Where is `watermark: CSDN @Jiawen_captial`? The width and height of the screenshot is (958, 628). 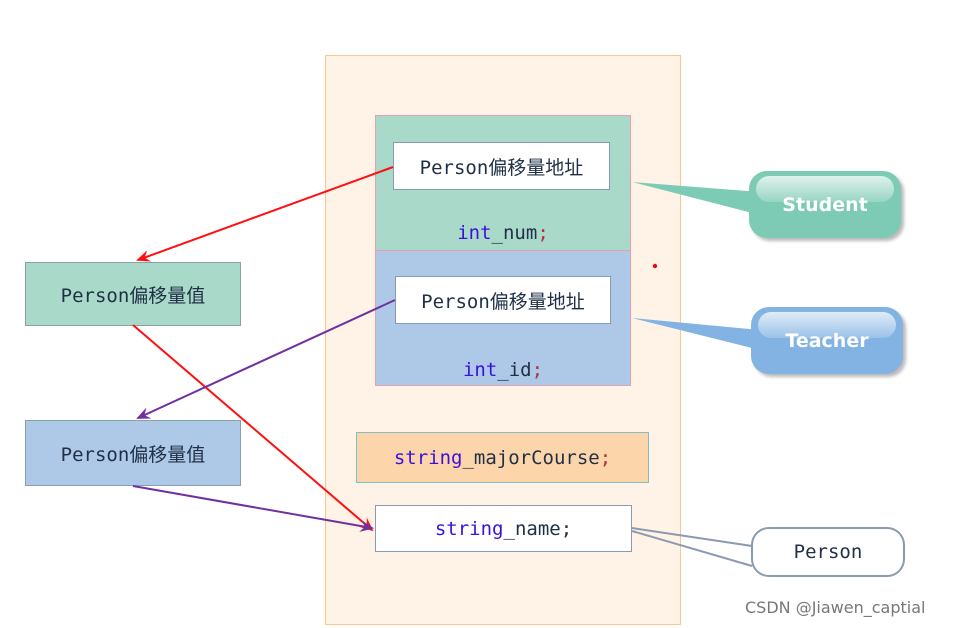 watermark: CSDN @Jiawen_captial is located at coordinates (835, 607).